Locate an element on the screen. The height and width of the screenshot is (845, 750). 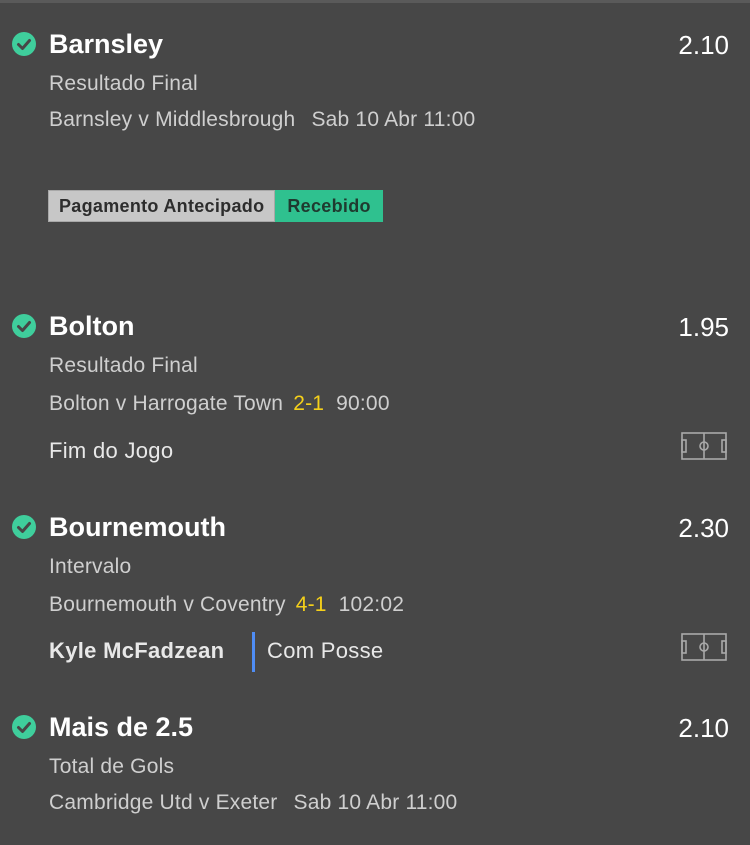
selection-name: Barnsley is located at coordinates (106, 44).